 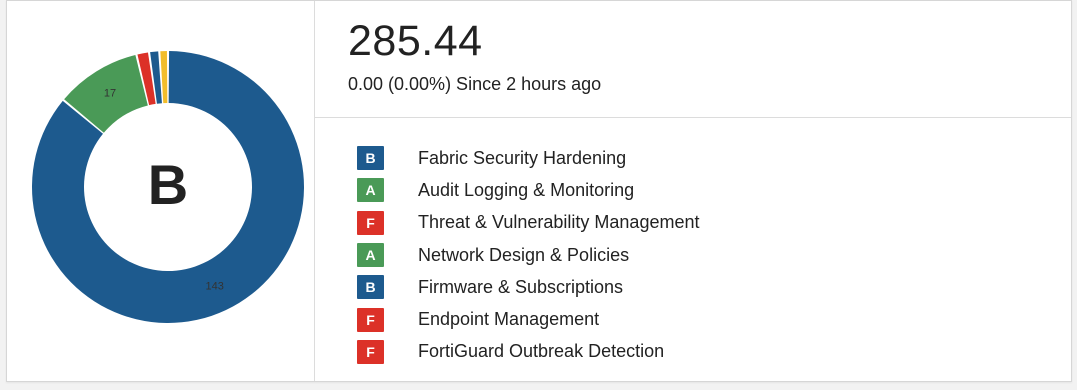 What do you see at coordinates (522, 157) in the screenshot?
I see `legend-label: Fabric Security Hardening` at bounding box center [522, 157].